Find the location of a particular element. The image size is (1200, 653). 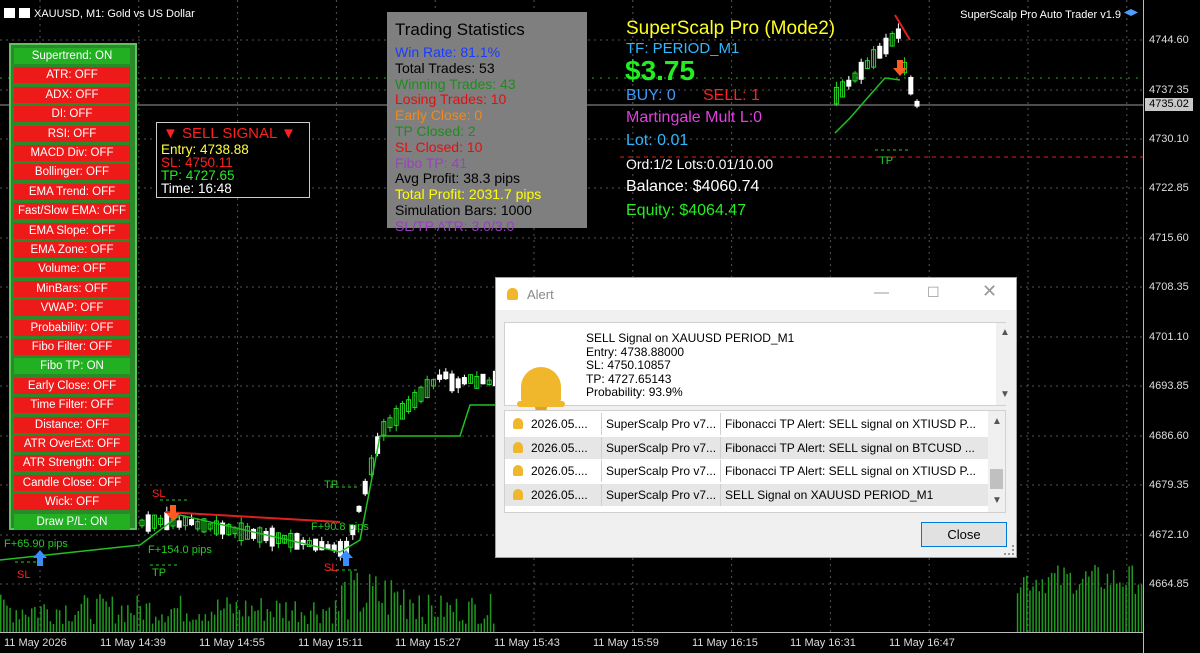

time-label: 11 May 2026 is located at coordinates (35, 643).